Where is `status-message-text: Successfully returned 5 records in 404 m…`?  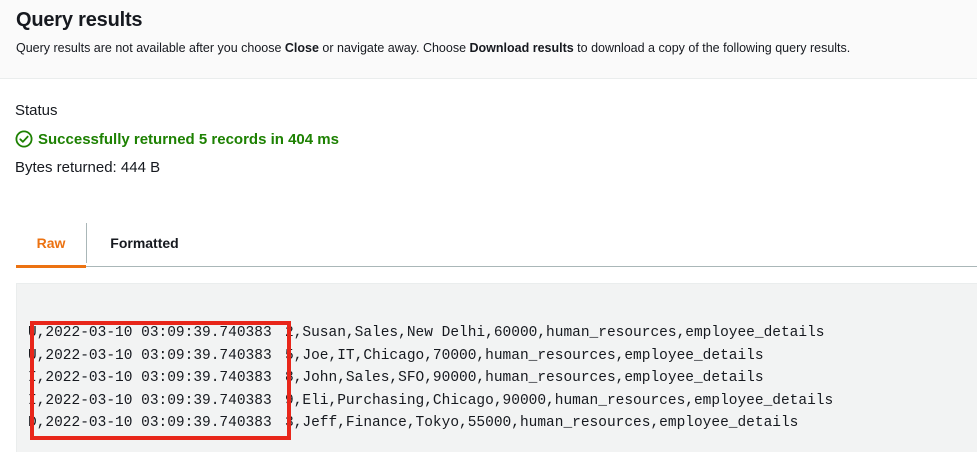
status-message-text: Successfully returned 5 records in 404 m… is located at coordinates (188, 139).